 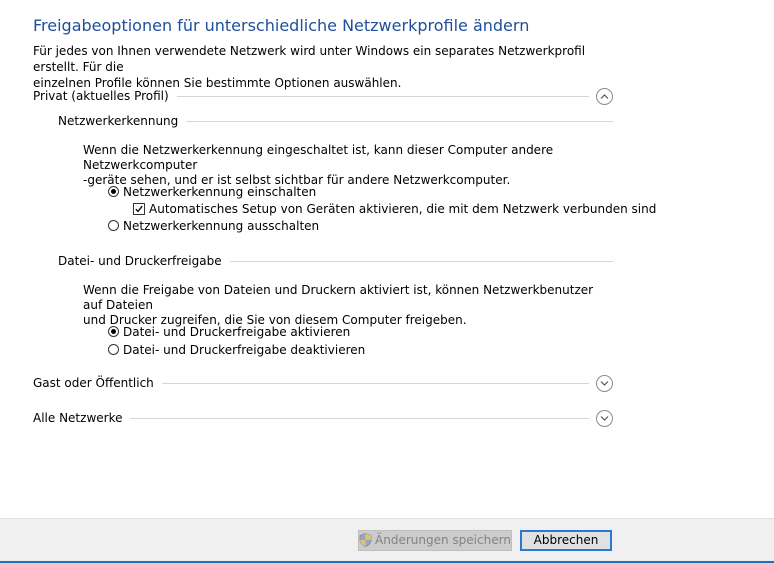 What do you see at coordinates (82, 418) in the screenshot?
I see `section-all-networks-label: Alle Netzwerke` at bounding box center [82, 418].